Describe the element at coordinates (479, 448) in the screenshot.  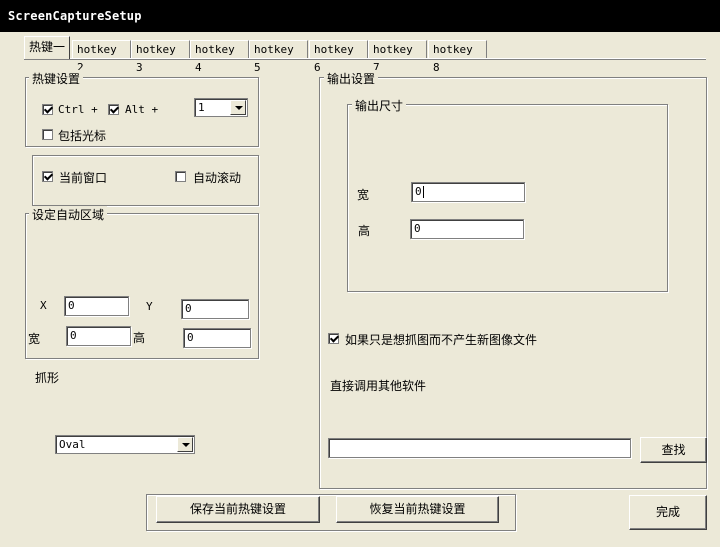
I see `software-path-input` at that location.